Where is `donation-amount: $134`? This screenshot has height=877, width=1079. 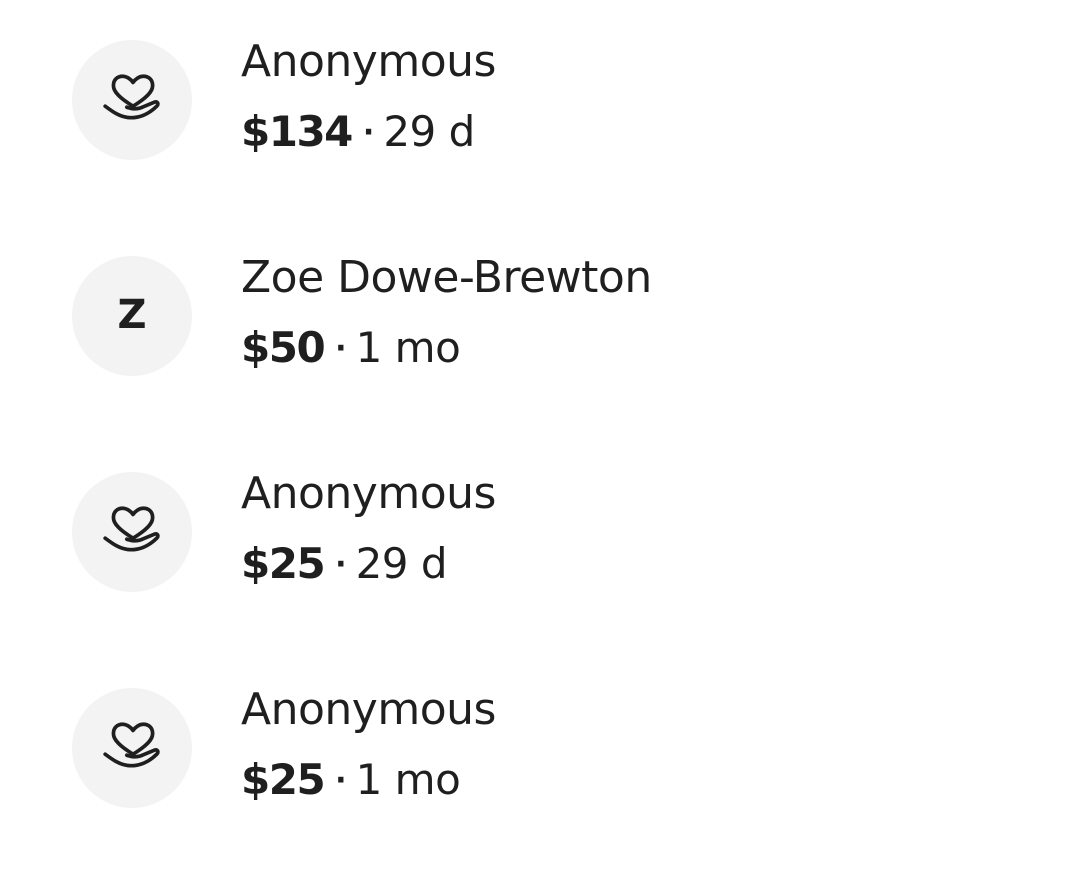 donation-amount: $134 is located at coordinates (297, 131).